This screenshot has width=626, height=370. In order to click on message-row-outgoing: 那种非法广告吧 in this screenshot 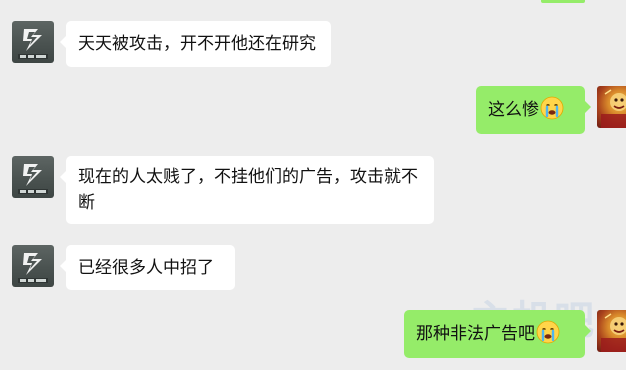, I will do `click(515, 334)`.